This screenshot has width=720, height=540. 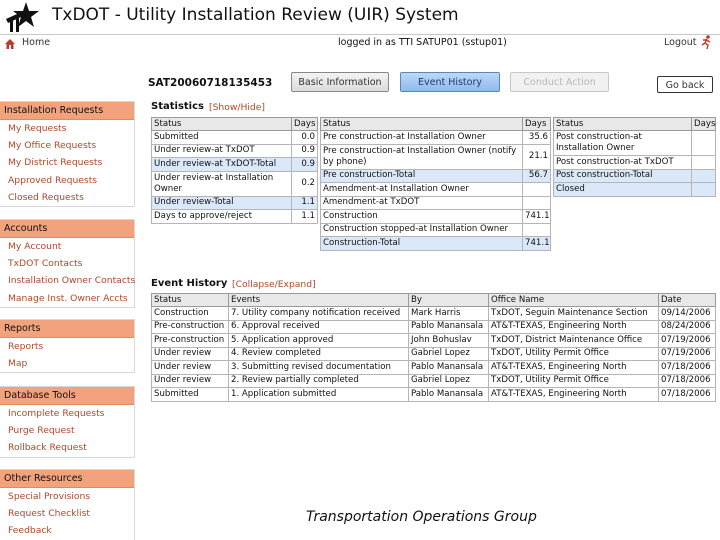 I want to click on sidebar-item-reports: Reports, so click(x=67, y=346).